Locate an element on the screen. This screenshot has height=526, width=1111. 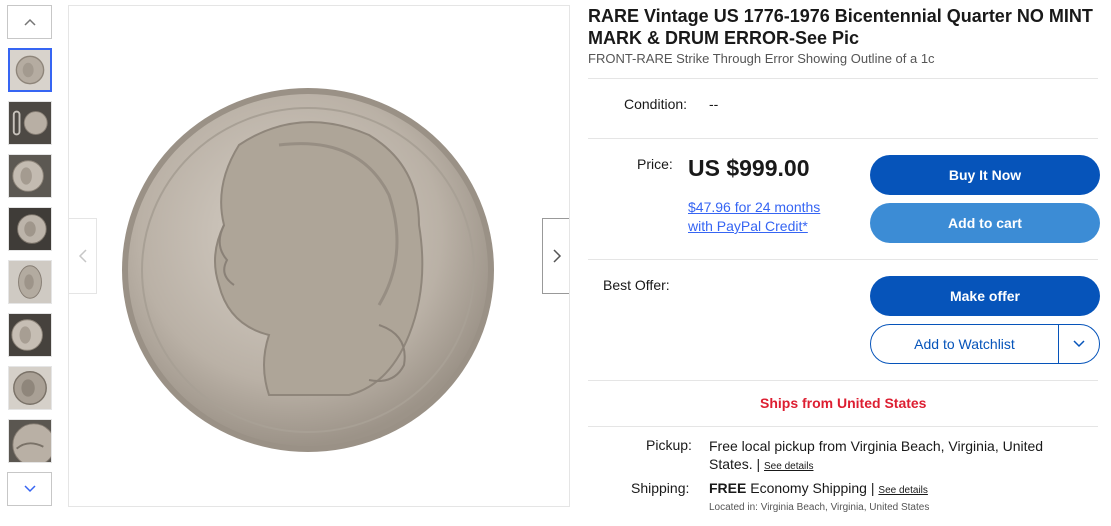
condition-label: Condition: is located at coordinates (656, 104).